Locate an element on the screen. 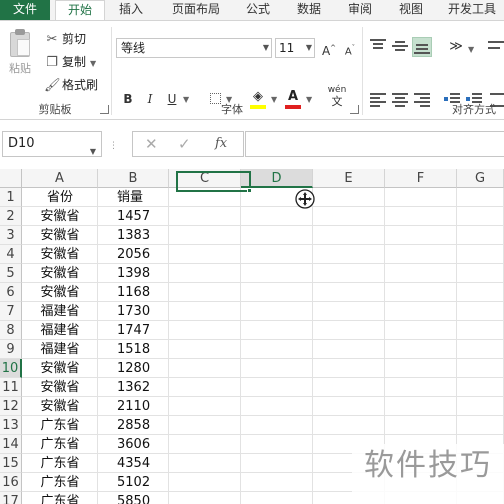 Image resolution: width=504 pixels, height=504 pixels. name-box: D10 ▼ is located at coordinates (52, 144).